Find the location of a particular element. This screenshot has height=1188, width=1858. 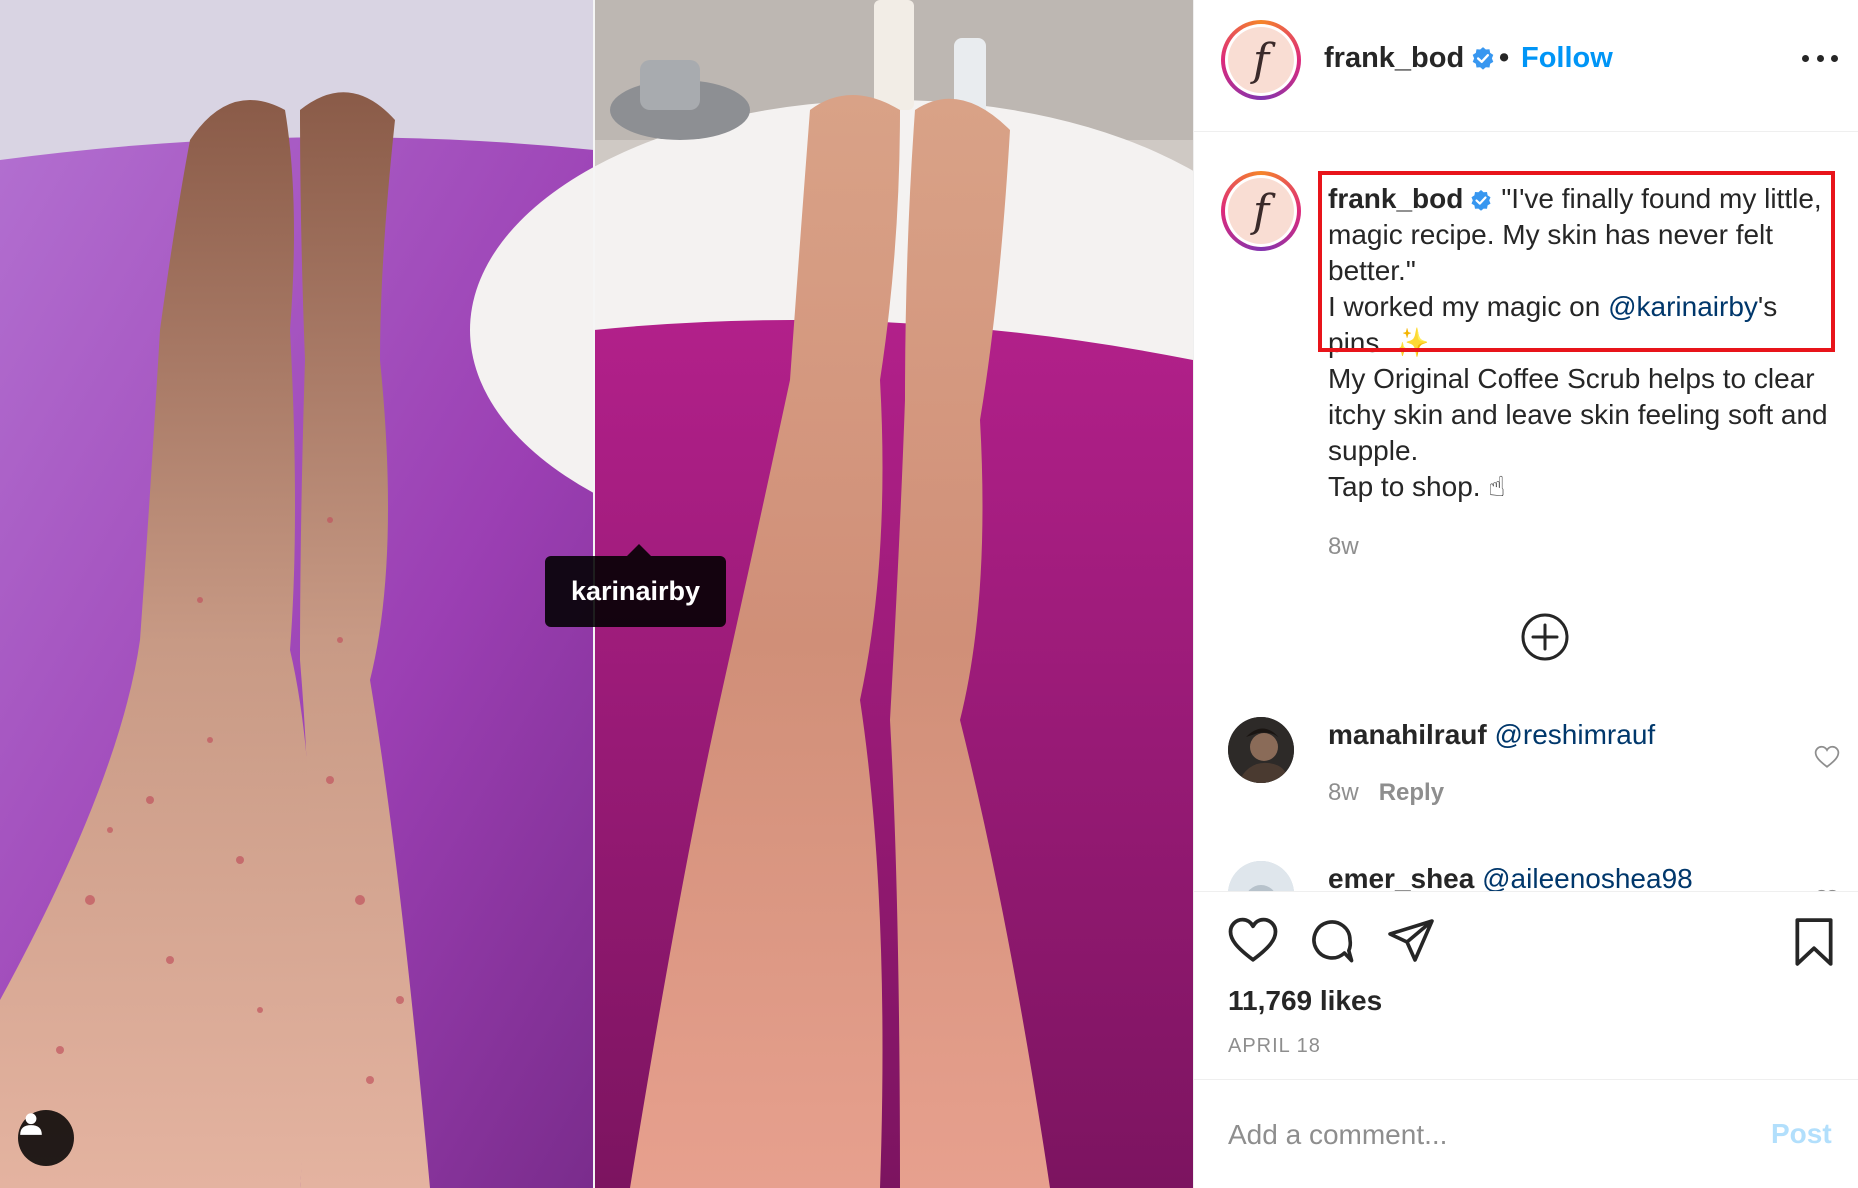

comment-mention-link: @reshimrauf is located at coordinates (1574, 734).